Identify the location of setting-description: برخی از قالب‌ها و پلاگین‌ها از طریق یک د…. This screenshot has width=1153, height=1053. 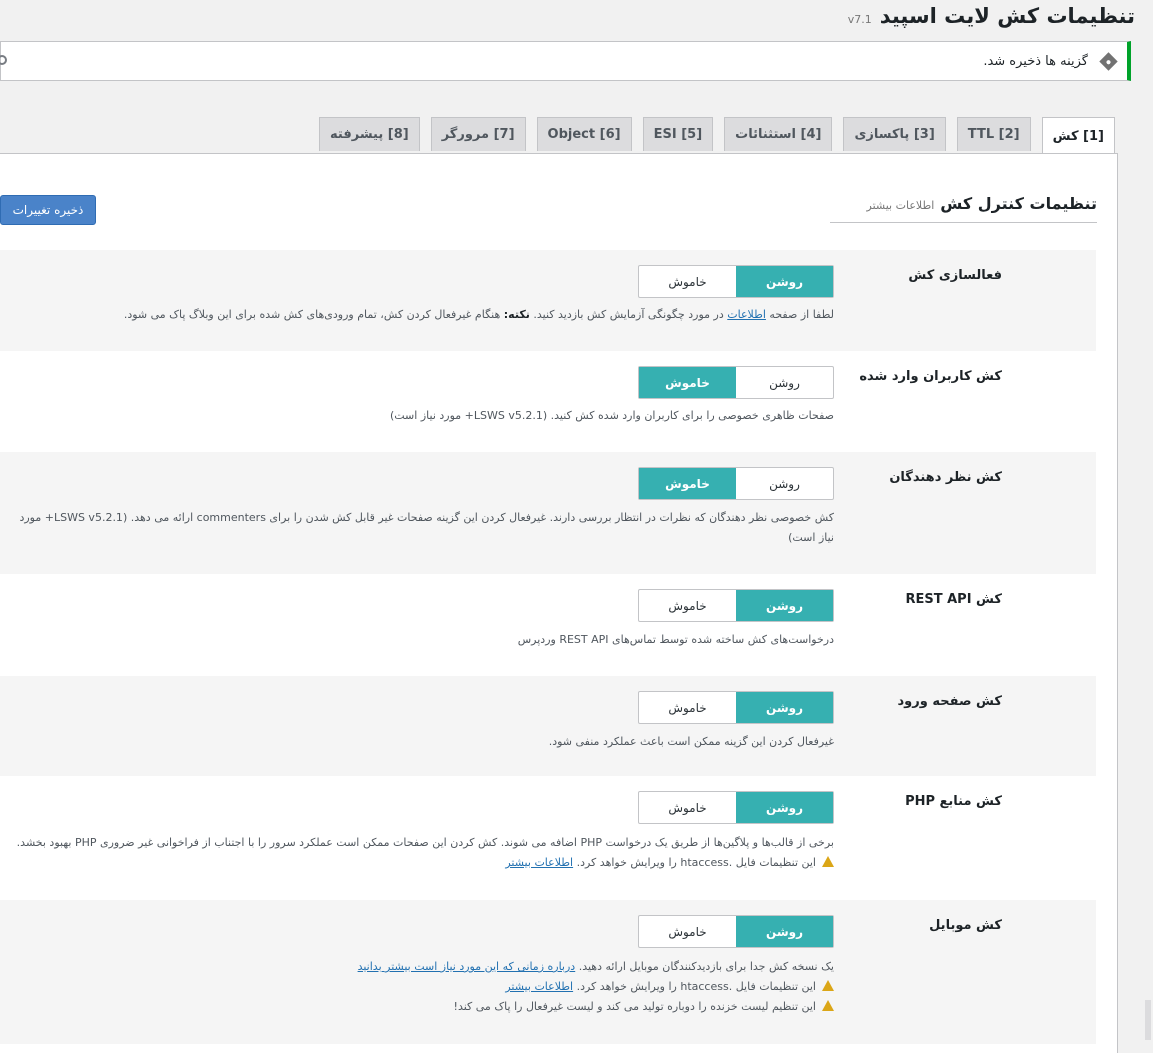
(425, 852).